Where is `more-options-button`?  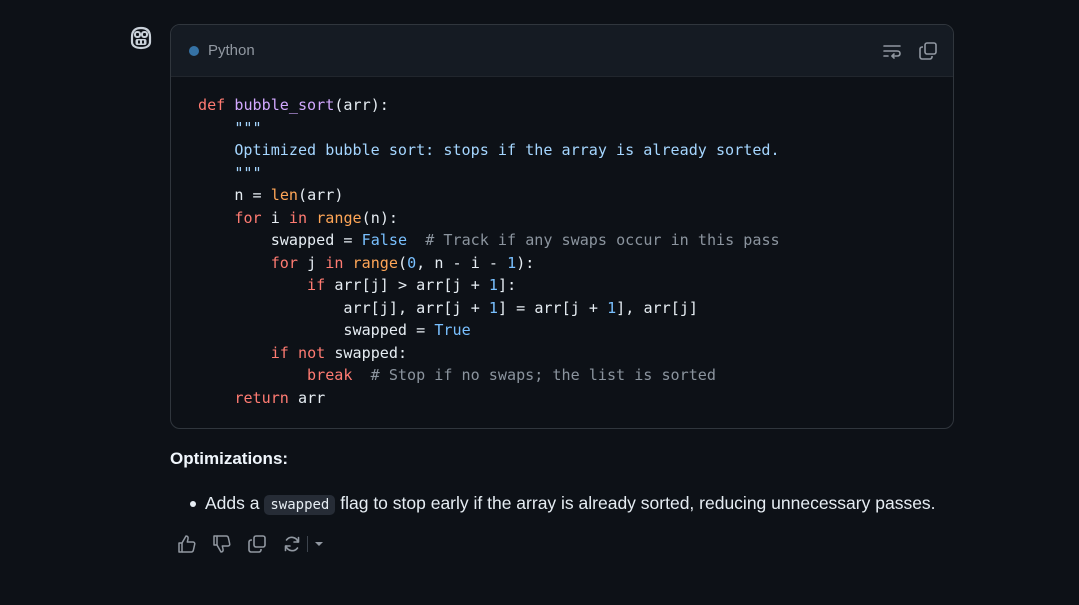 more-options-button is located at coordinates (319, 544).